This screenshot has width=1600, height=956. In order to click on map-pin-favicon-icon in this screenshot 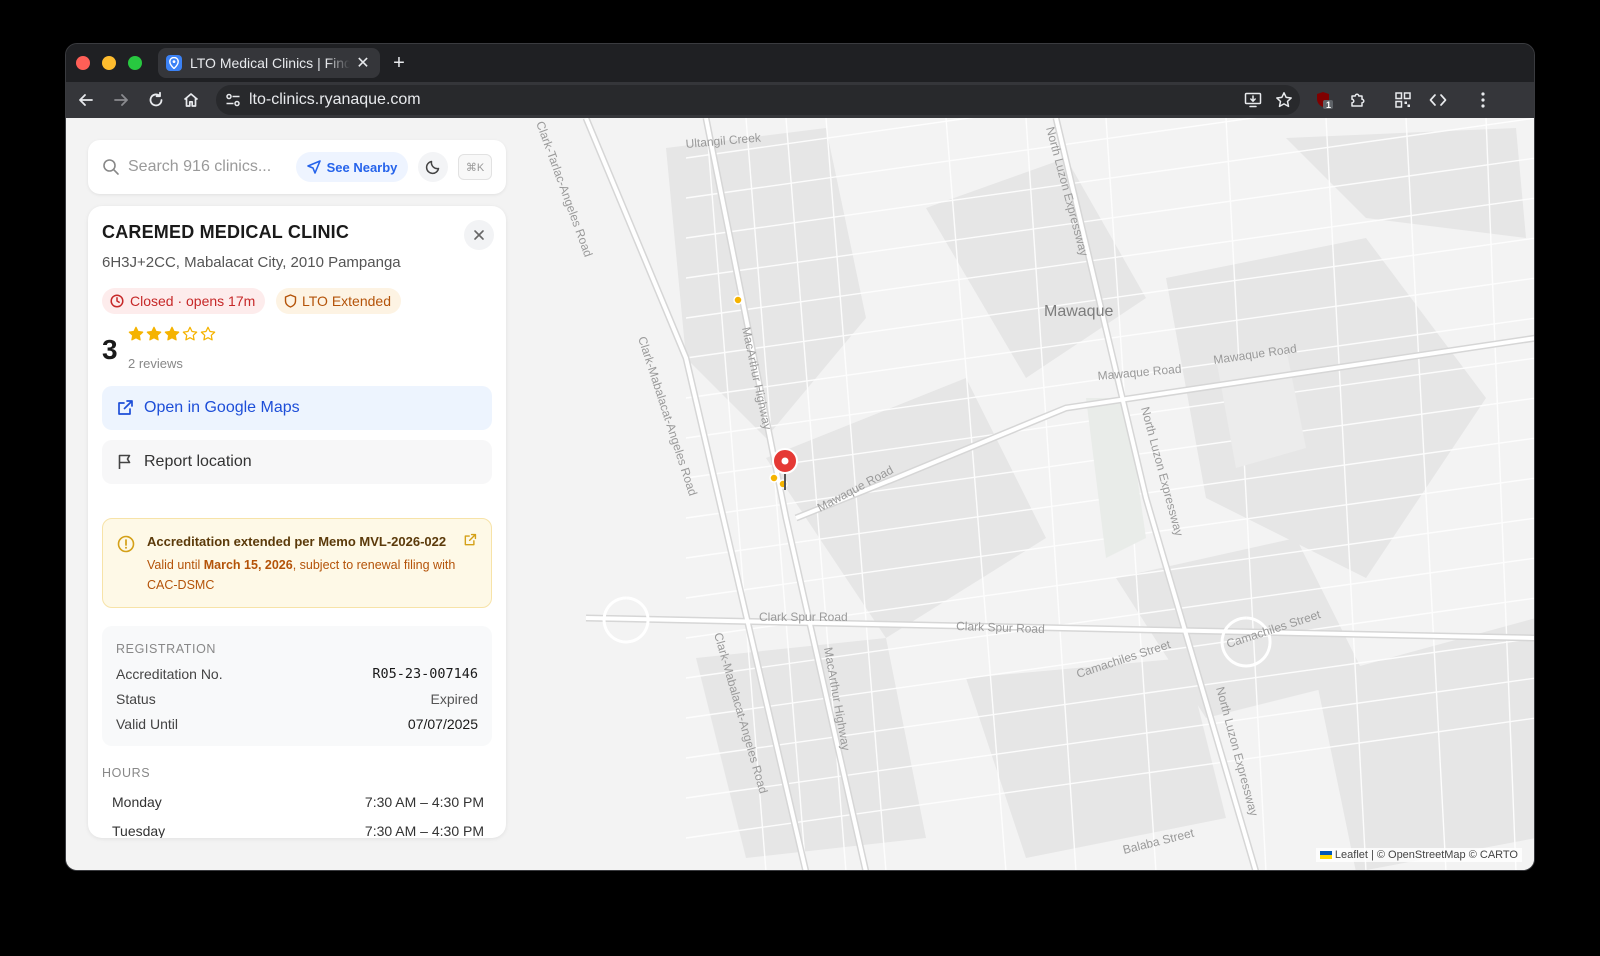, I will do `click(174, 63)`.